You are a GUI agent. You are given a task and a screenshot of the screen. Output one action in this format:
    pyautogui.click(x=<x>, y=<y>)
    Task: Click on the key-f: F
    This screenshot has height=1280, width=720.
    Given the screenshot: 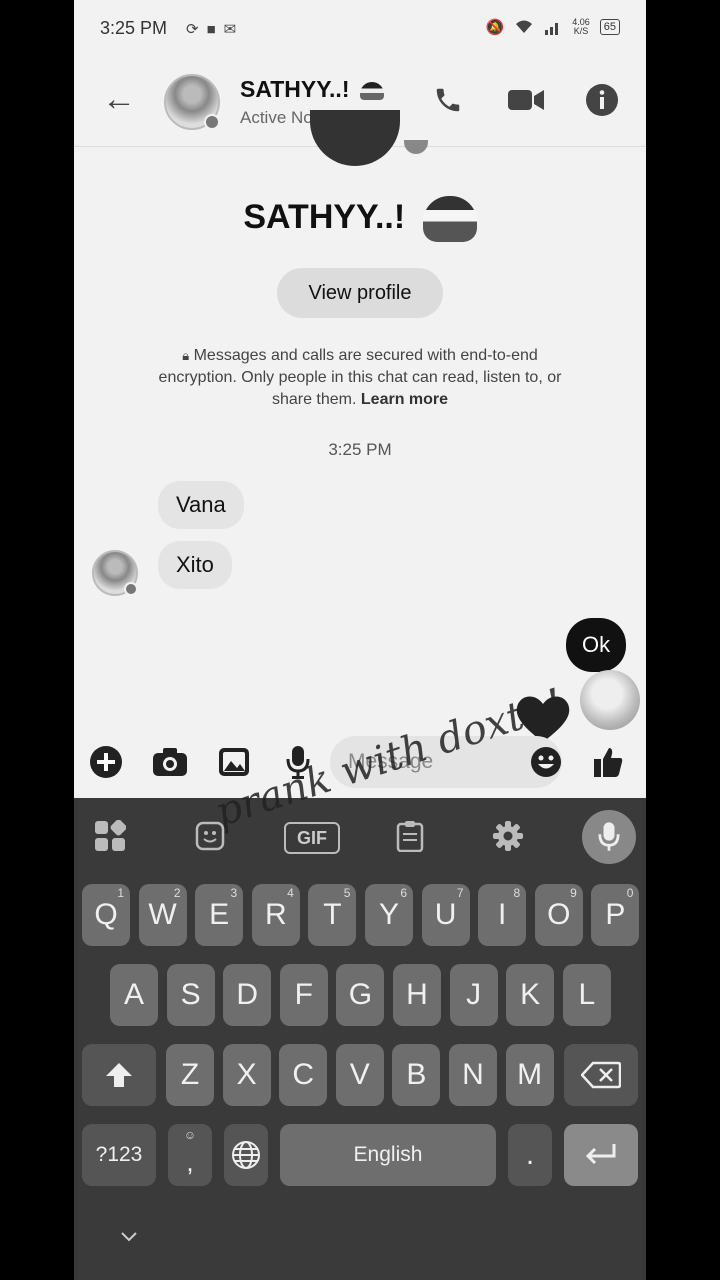 What is the action you would take?
    pyautogui.click(x=303, y=995)
    